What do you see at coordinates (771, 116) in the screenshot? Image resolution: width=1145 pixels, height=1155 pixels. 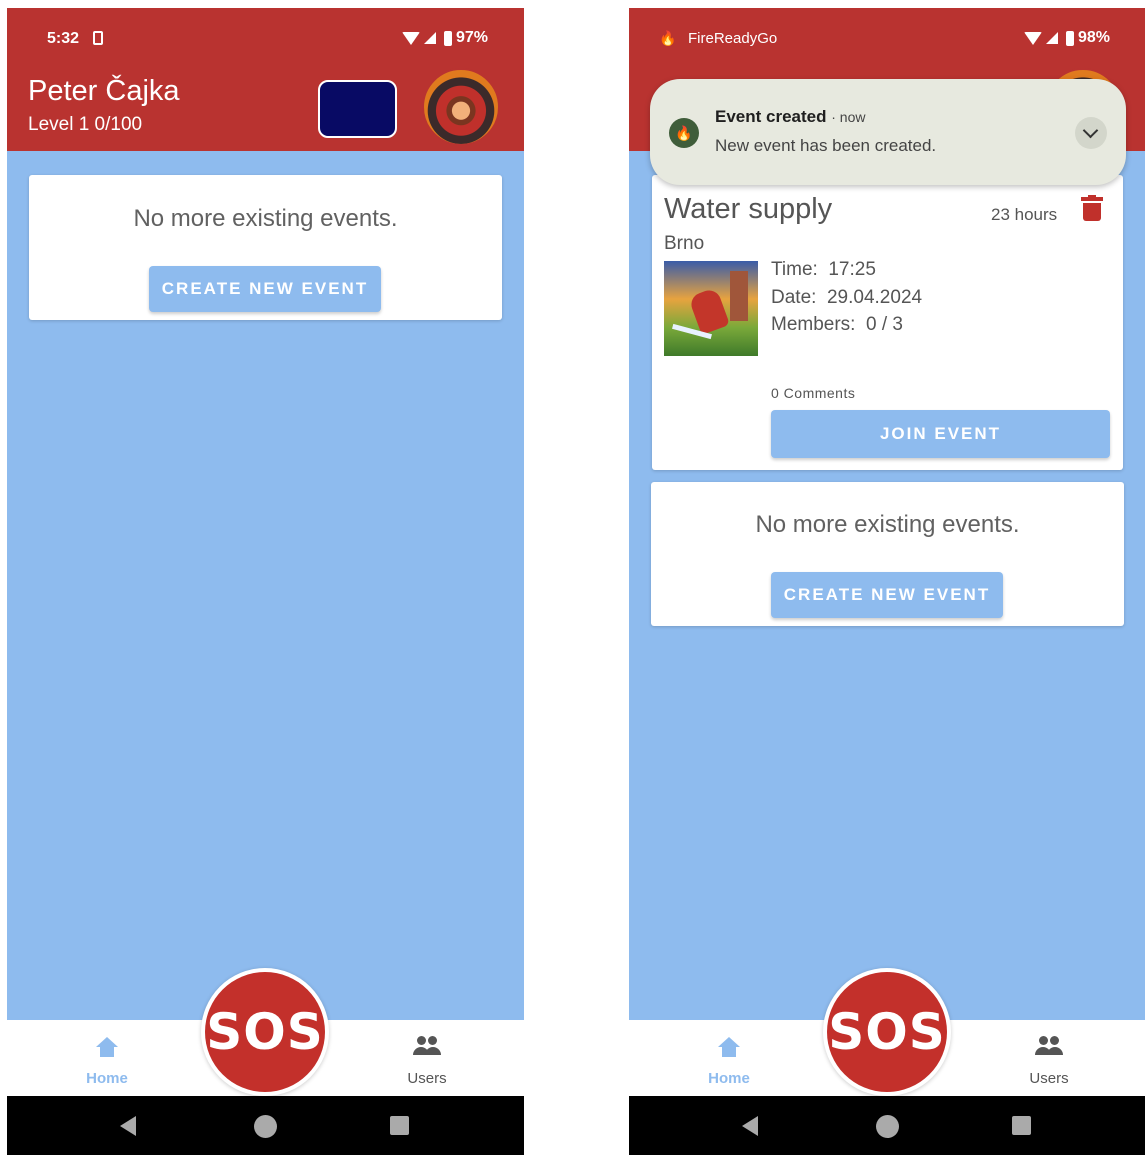 I see `notification-title: Event created` at bounding box center [771, 116].